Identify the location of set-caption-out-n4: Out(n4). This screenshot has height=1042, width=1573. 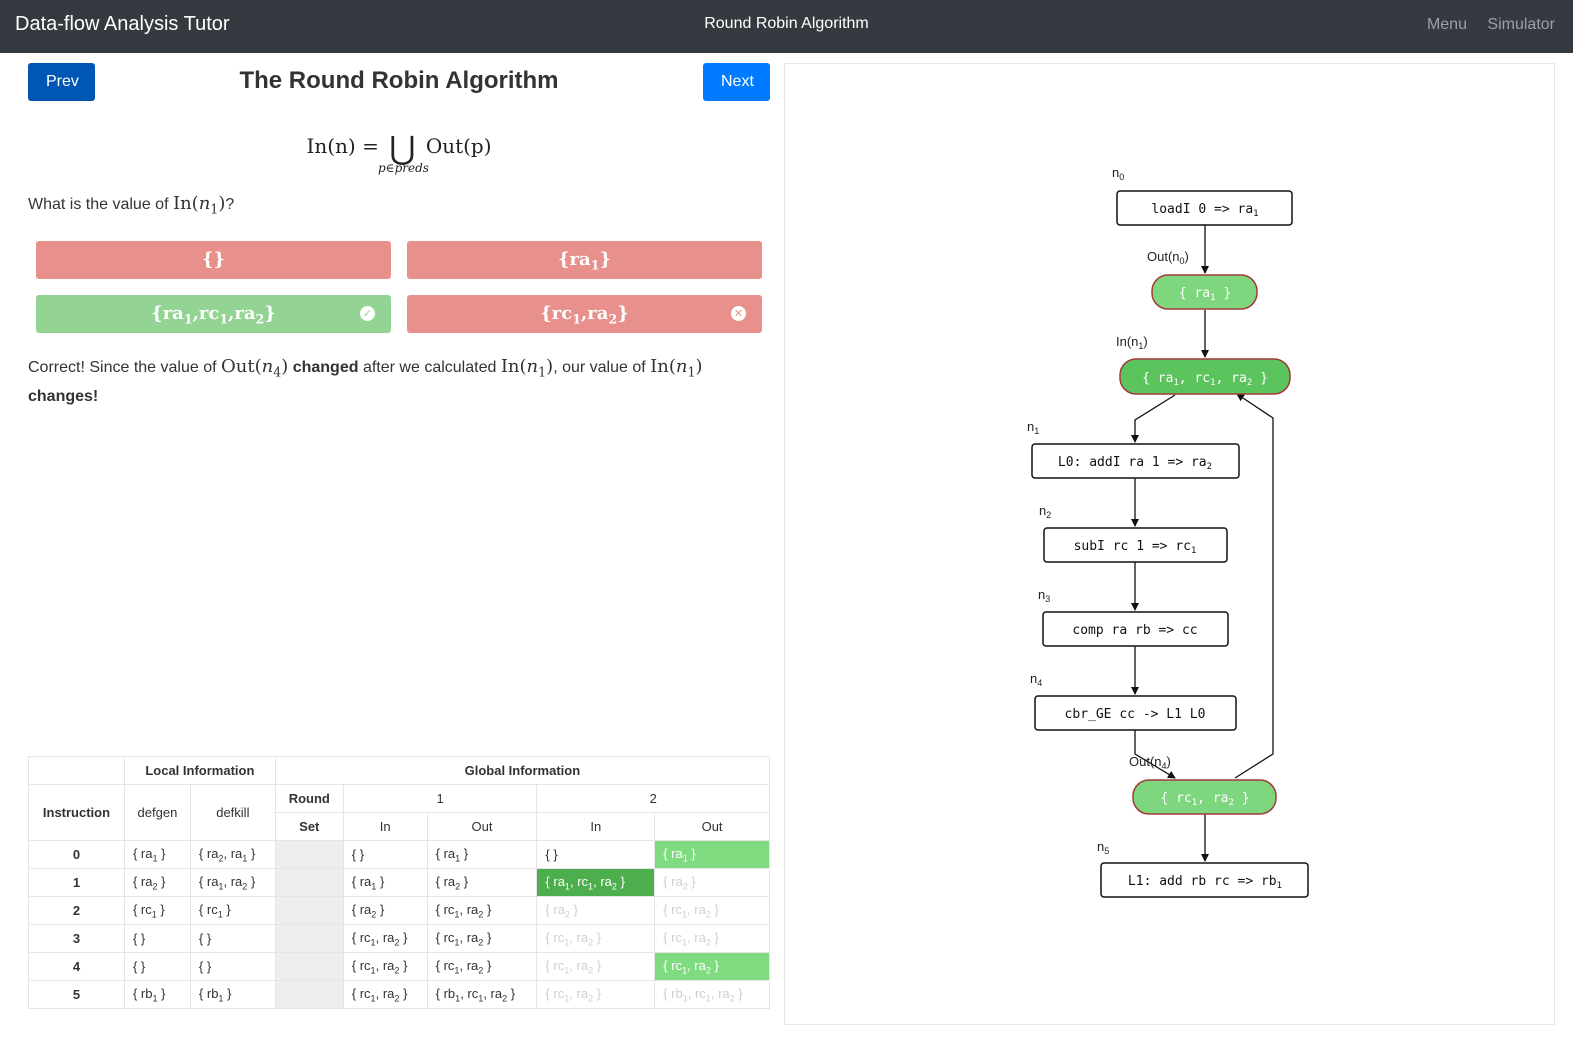
(1150, 762).